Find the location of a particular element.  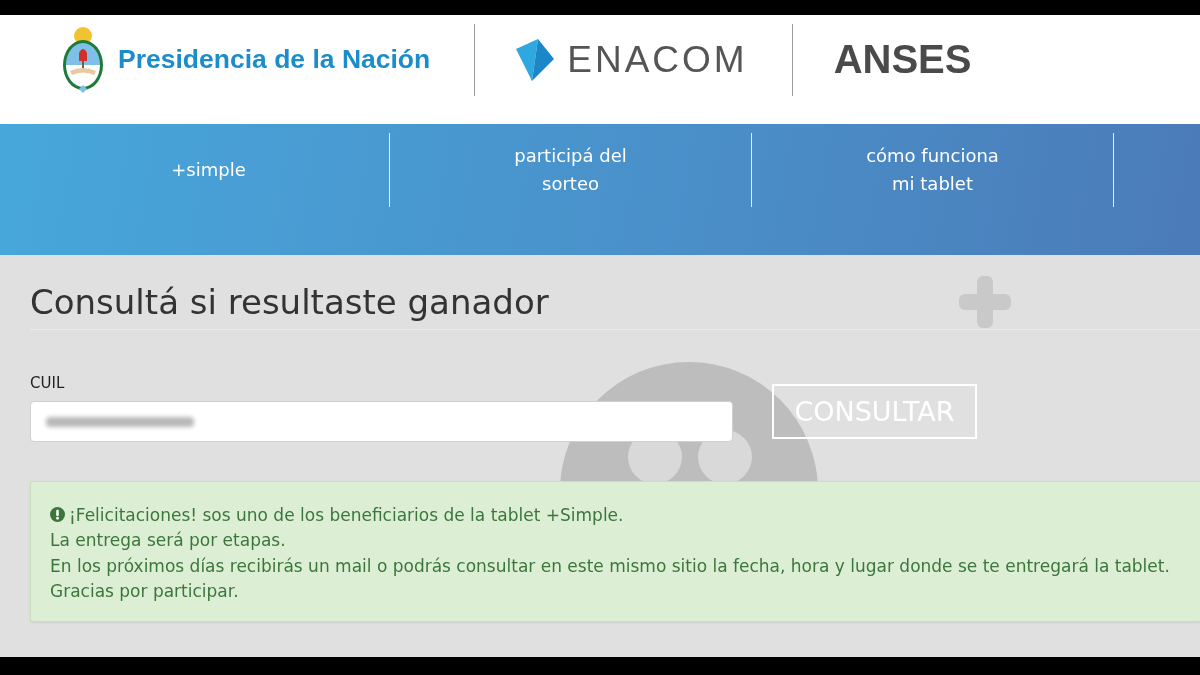

nav-link: +simple is located at coordinates (208, 170).